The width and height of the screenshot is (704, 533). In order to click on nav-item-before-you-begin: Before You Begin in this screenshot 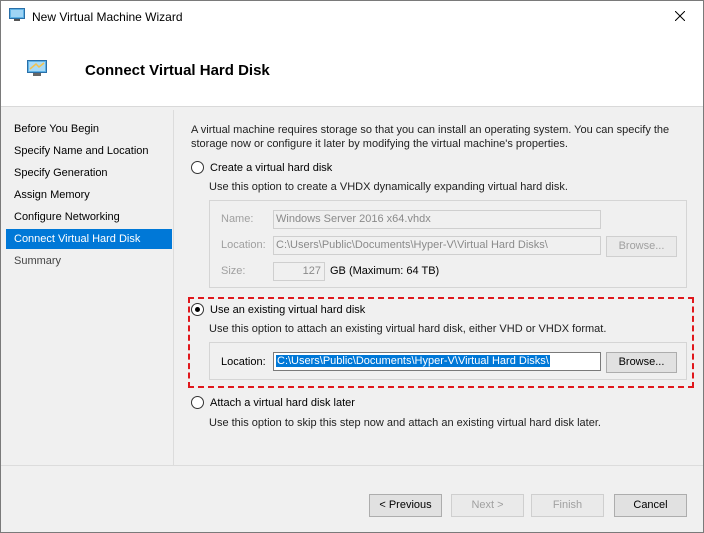, I will do `click(89, 129)`.